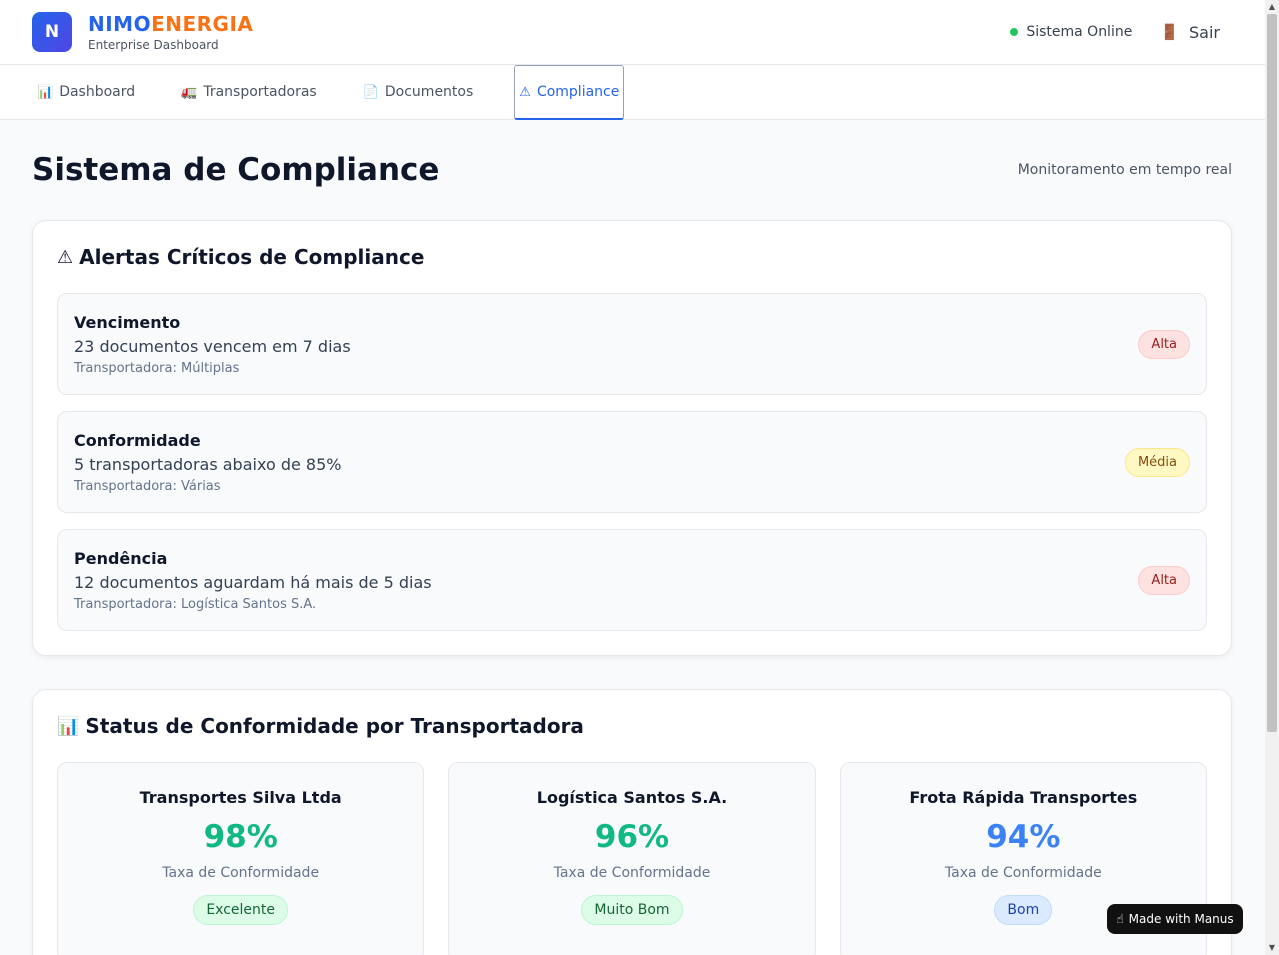 The height and width of the screenshot is (955, 1279). I want to click on brand-name: NIMOENERGIA, so click(170, 24).